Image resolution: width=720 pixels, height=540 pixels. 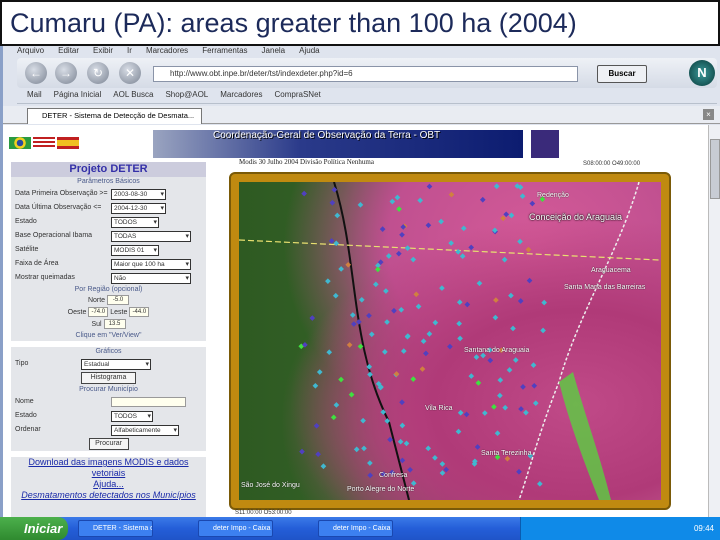 I want to click on first-date-select: 2003-08-30, so click(x=138, y=194).